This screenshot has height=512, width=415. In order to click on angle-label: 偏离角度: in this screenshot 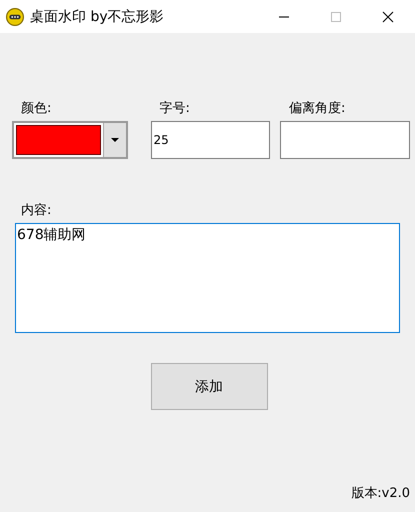, I will do `click(317, 109)`.